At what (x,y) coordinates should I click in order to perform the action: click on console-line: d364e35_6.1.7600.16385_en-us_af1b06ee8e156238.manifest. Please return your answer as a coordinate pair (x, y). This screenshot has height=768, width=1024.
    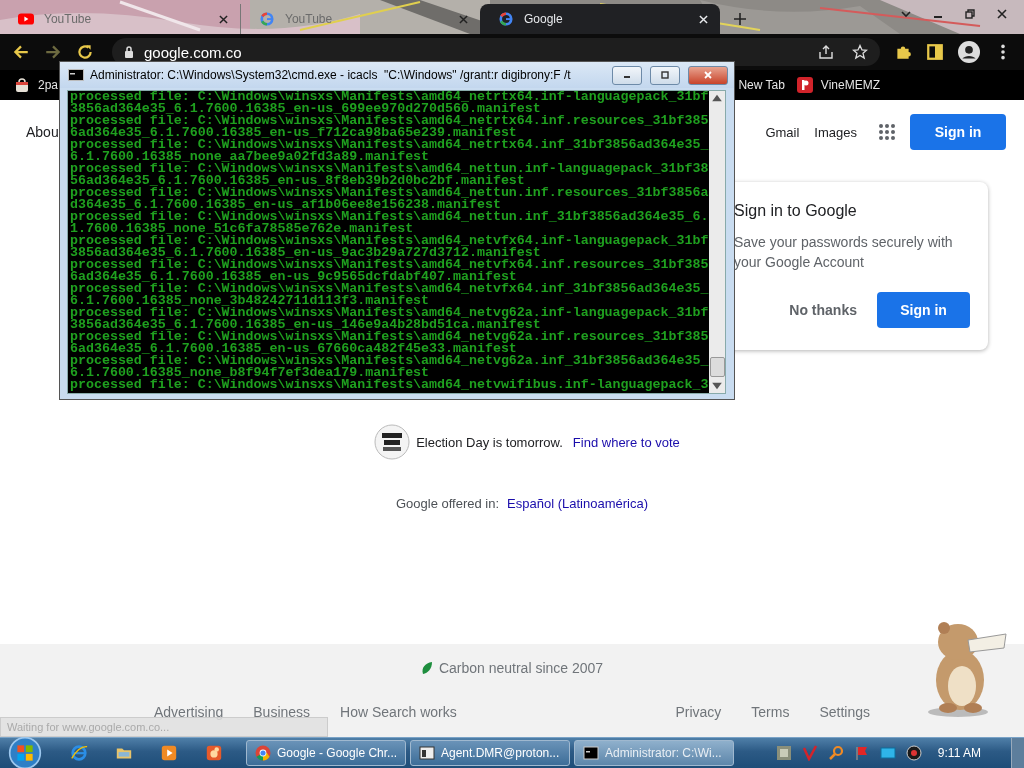
    Looking at the image, I should click on (285, 205).